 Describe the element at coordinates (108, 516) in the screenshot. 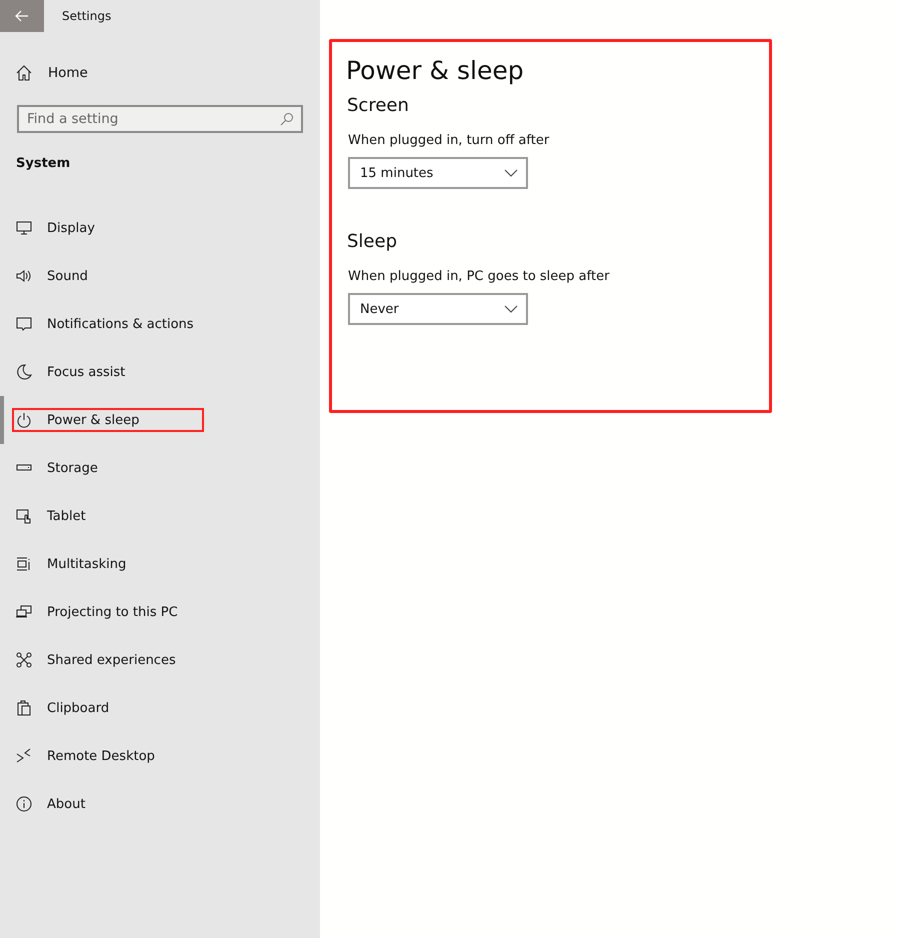

I see `sidebar-item: Tablet` at that location.